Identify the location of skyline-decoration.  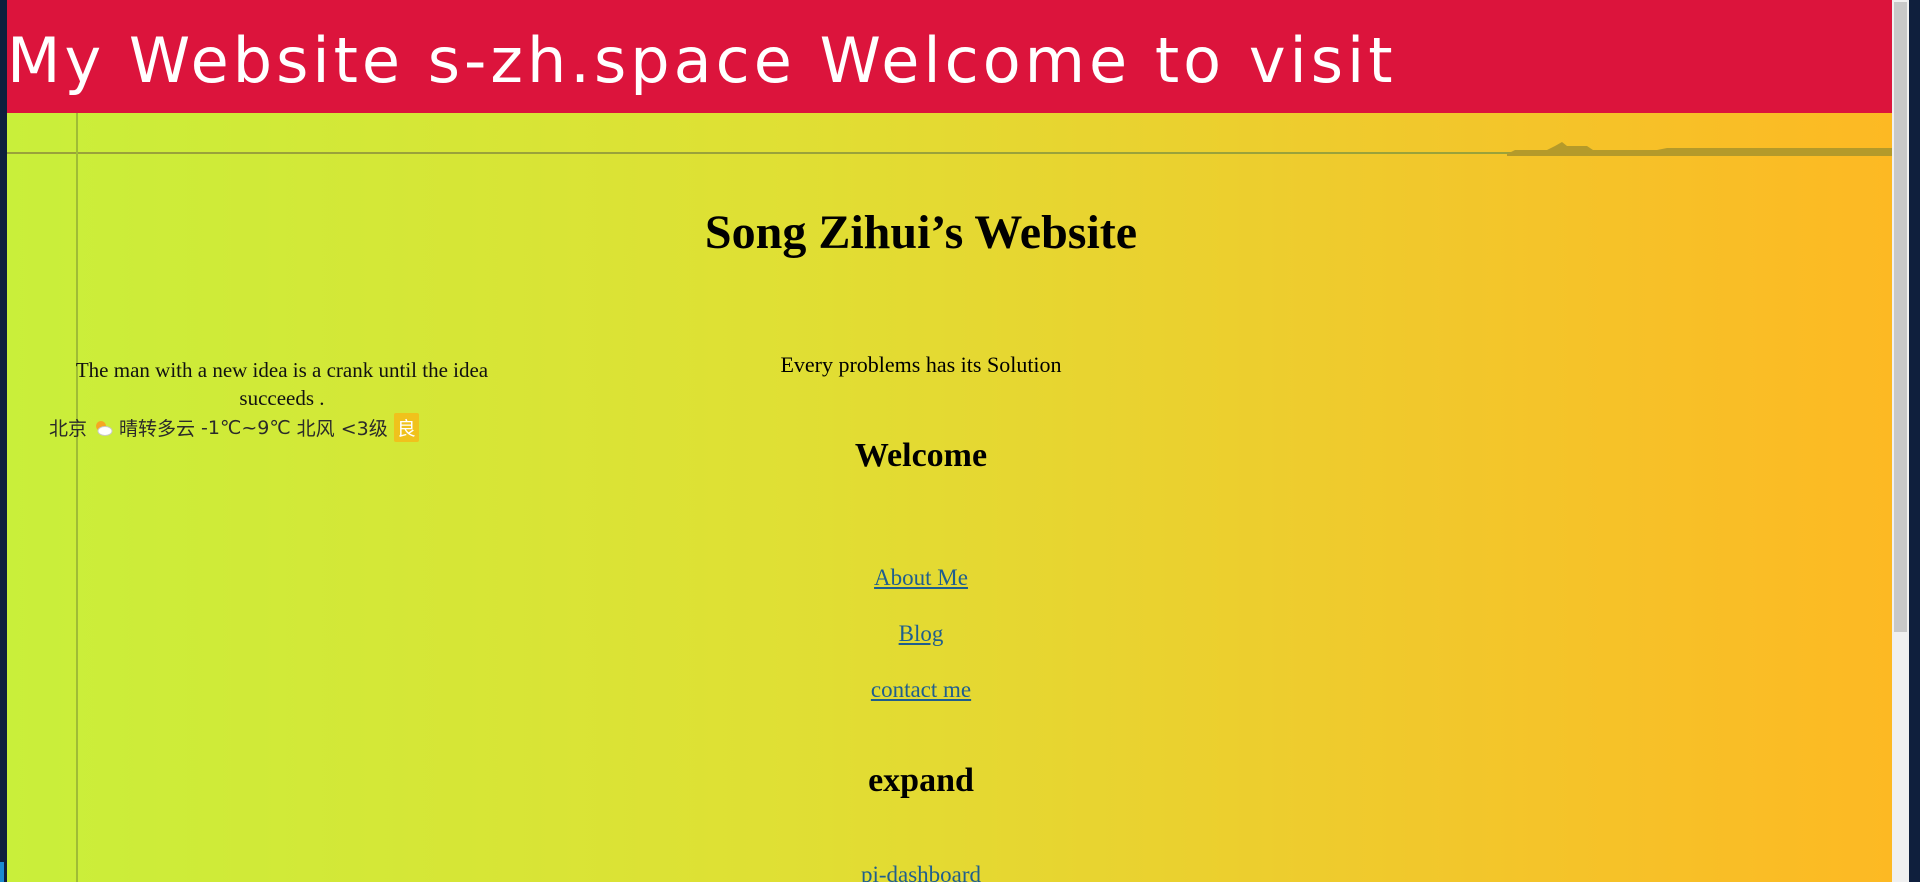
(1699, 149).